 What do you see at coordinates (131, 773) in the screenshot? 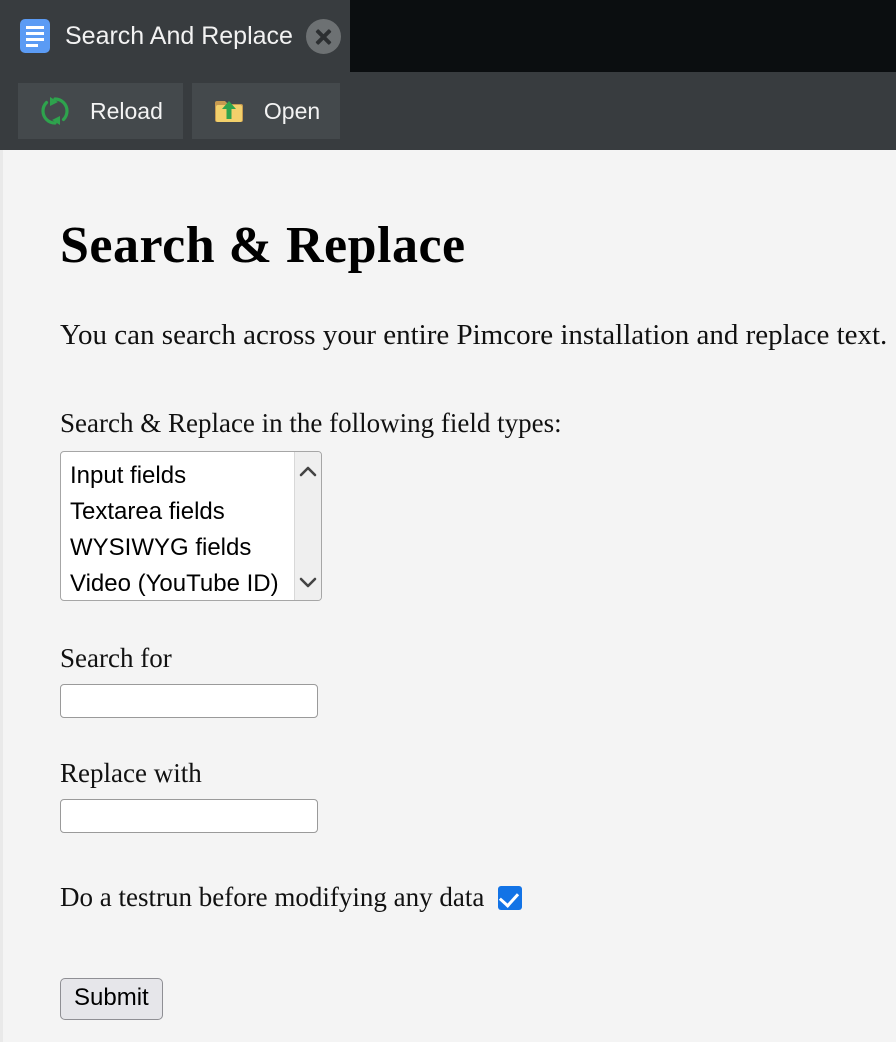
I see `replace-with-label: Replace with` at bounding box center [131, 773].